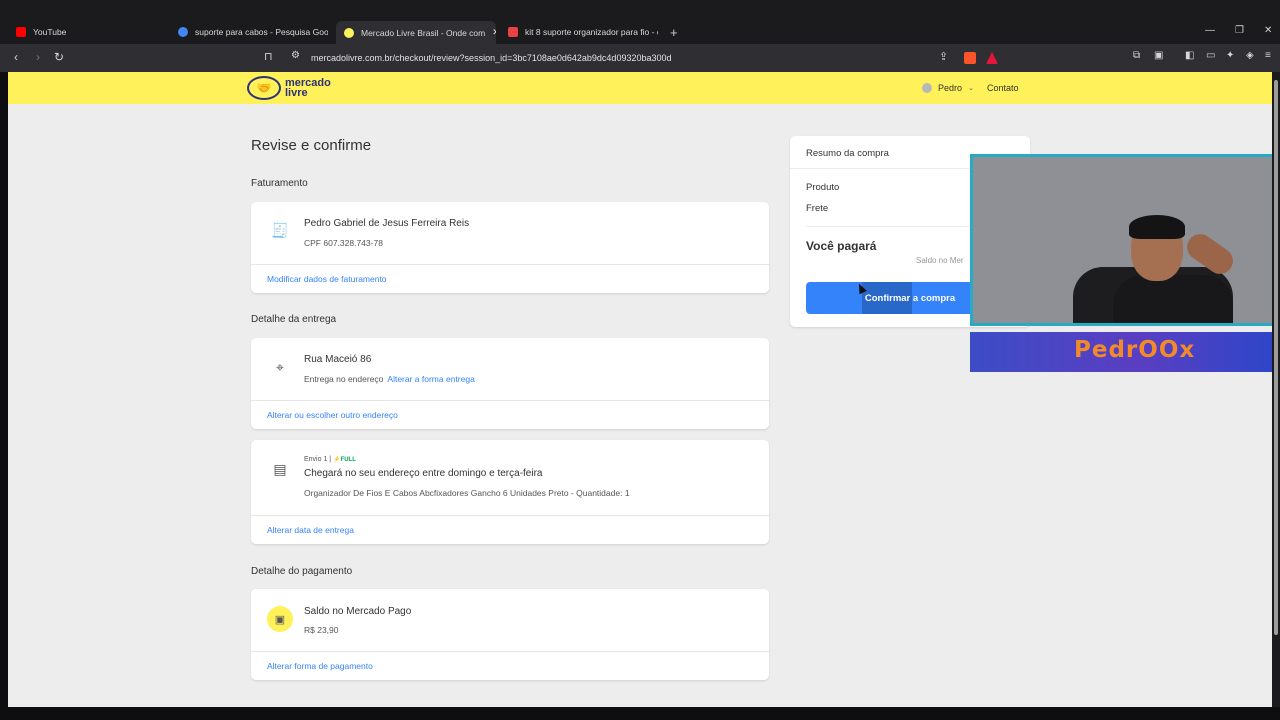  I want to click on receipt-icon: 🧾, so click(280, 229).